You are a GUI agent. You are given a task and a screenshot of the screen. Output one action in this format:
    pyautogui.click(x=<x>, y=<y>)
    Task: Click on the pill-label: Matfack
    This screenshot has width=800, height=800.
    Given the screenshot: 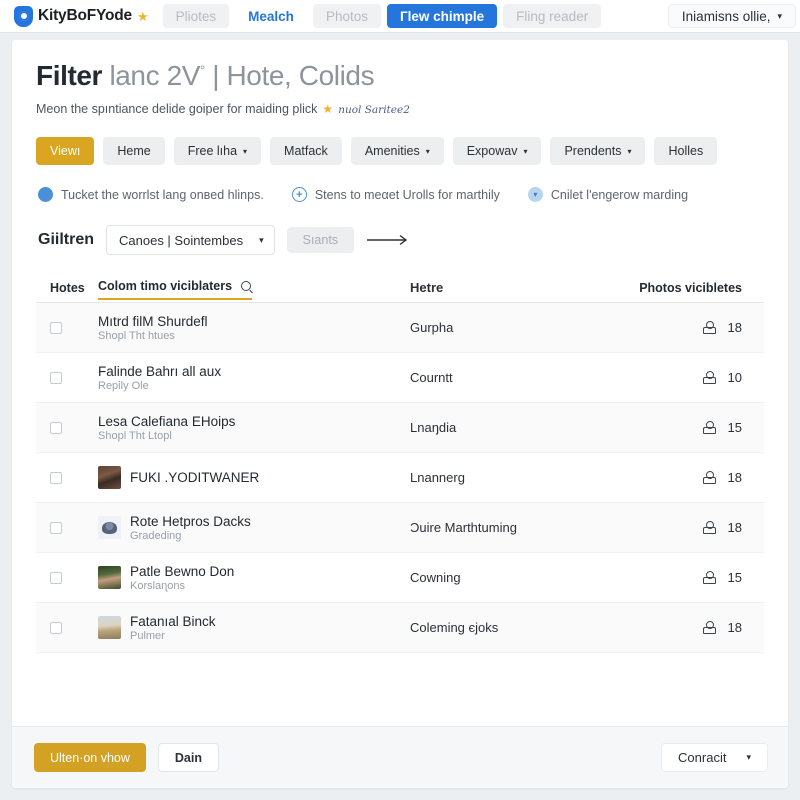 What is the action you would take?
    pyautogui.click(x=306, y=151)
    